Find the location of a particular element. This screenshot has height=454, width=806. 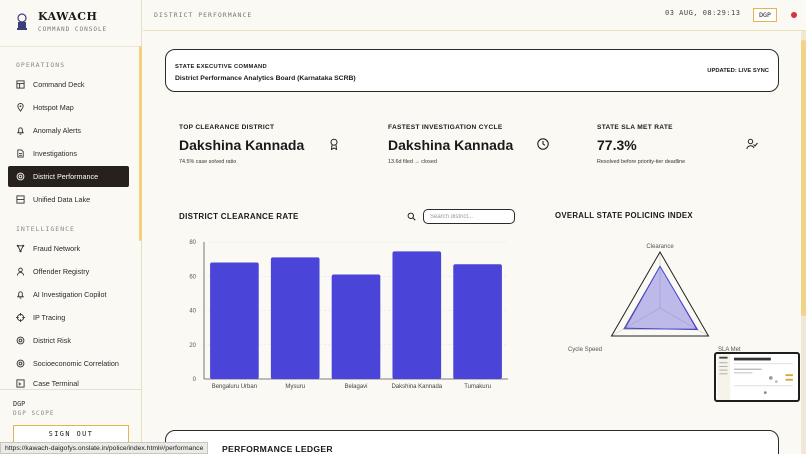

sidebar-item-label: Unified Data Lake is located at coordinates (62, 199).